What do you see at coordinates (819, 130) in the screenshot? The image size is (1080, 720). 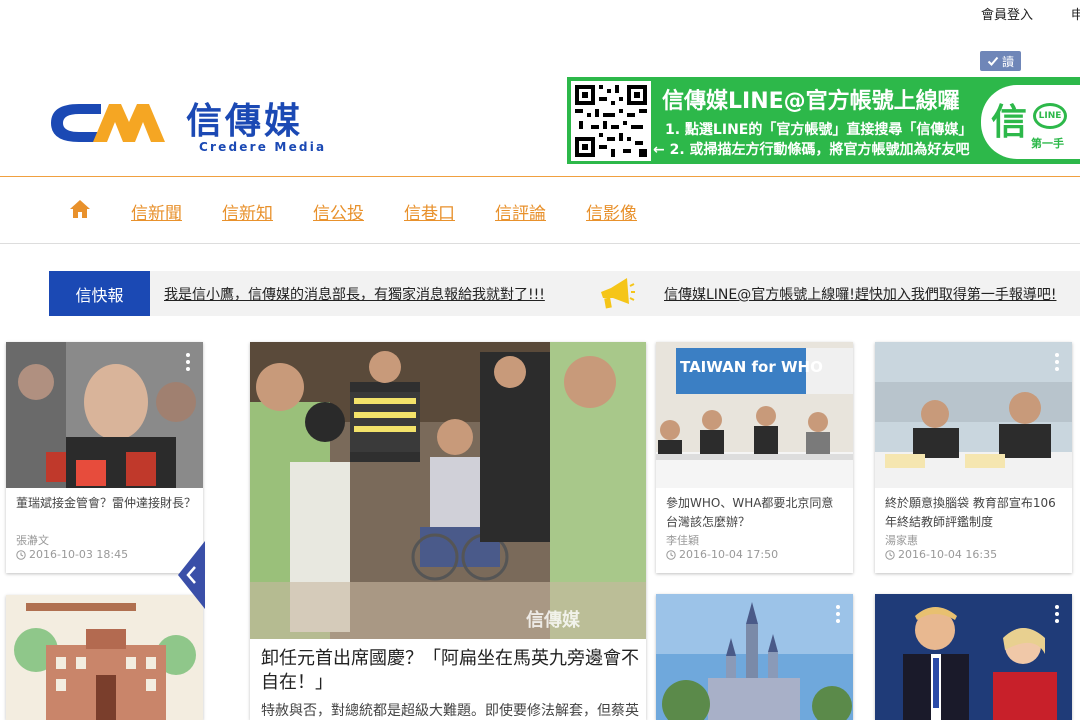 I see `banner-step-1: 1. 點選LINE的「官方帳號」直接搜尋「信傳媒」` at bounding box center [819, 130].